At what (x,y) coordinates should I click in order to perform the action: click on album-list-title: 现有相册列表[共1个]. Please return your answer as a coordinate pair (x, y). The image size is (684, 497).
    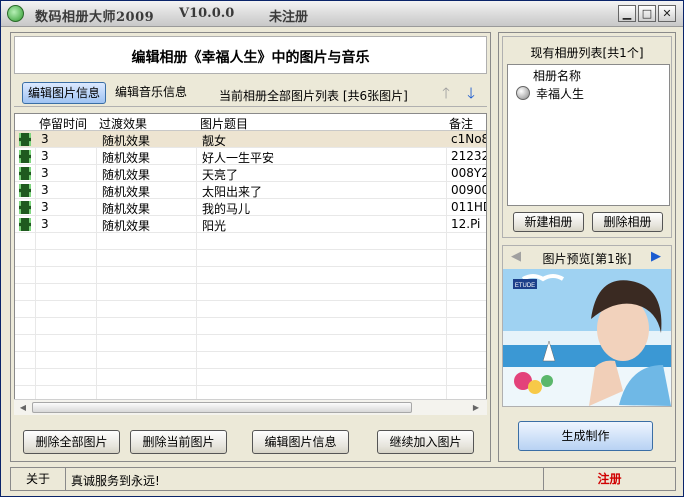
    Looking at the image, I should click on (587, 53).